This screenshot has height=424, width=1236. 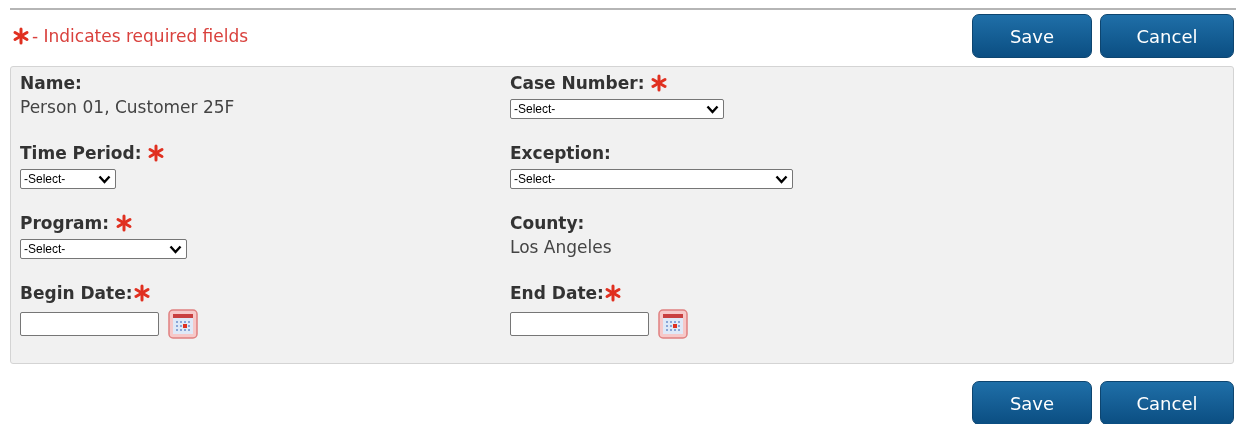 What do you see at coordinates (577, 83) in the screenshot?
I see `field-label: Case Number:` at bounding box center [577, 83].